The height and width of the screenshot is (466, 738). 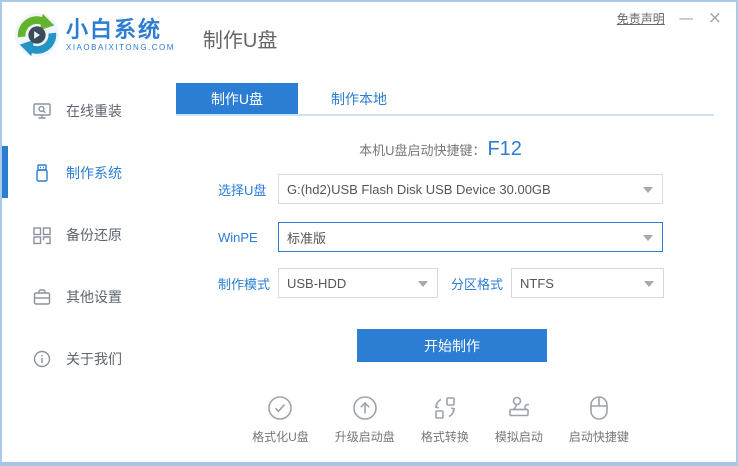 What do you see at coordinates (359, 98) in the screenshot?
I see `tab-make-local: 制作本地` at bounding box center [359, 98].